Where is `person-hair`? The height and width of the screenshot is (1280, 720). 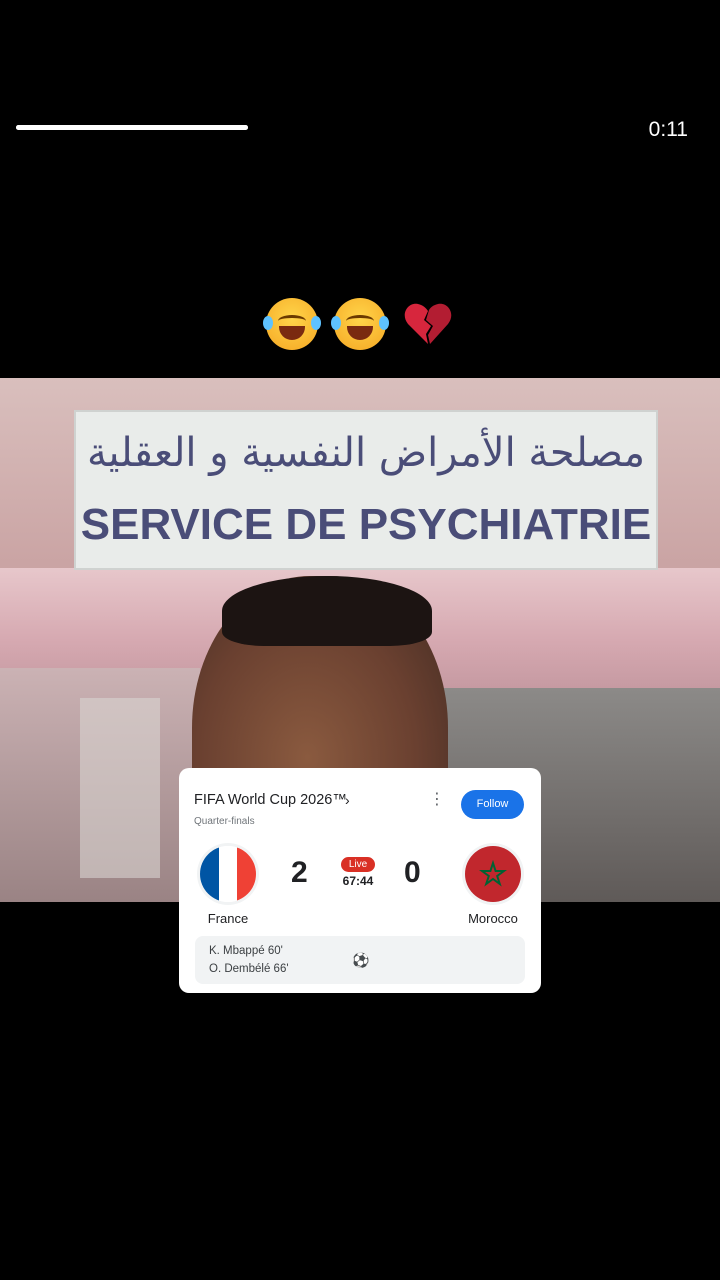
person-hair is located at coordinates (327, 611).